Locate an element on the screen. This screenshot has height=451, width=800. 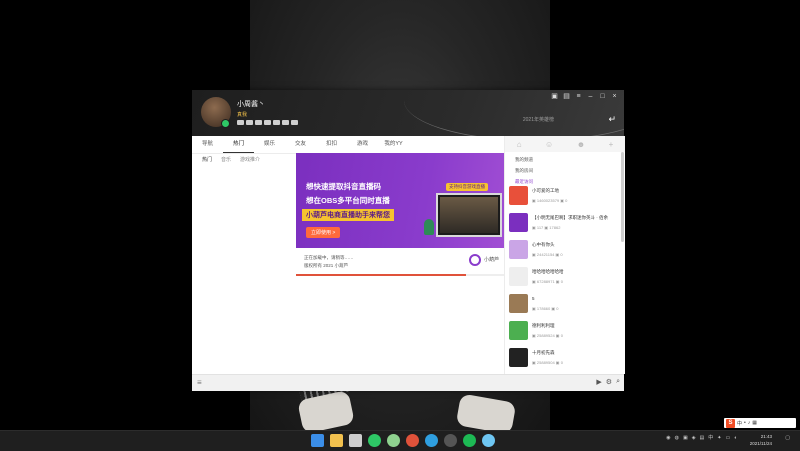
tab-my-yy: 我的YY is located at coordinates (393, 144).